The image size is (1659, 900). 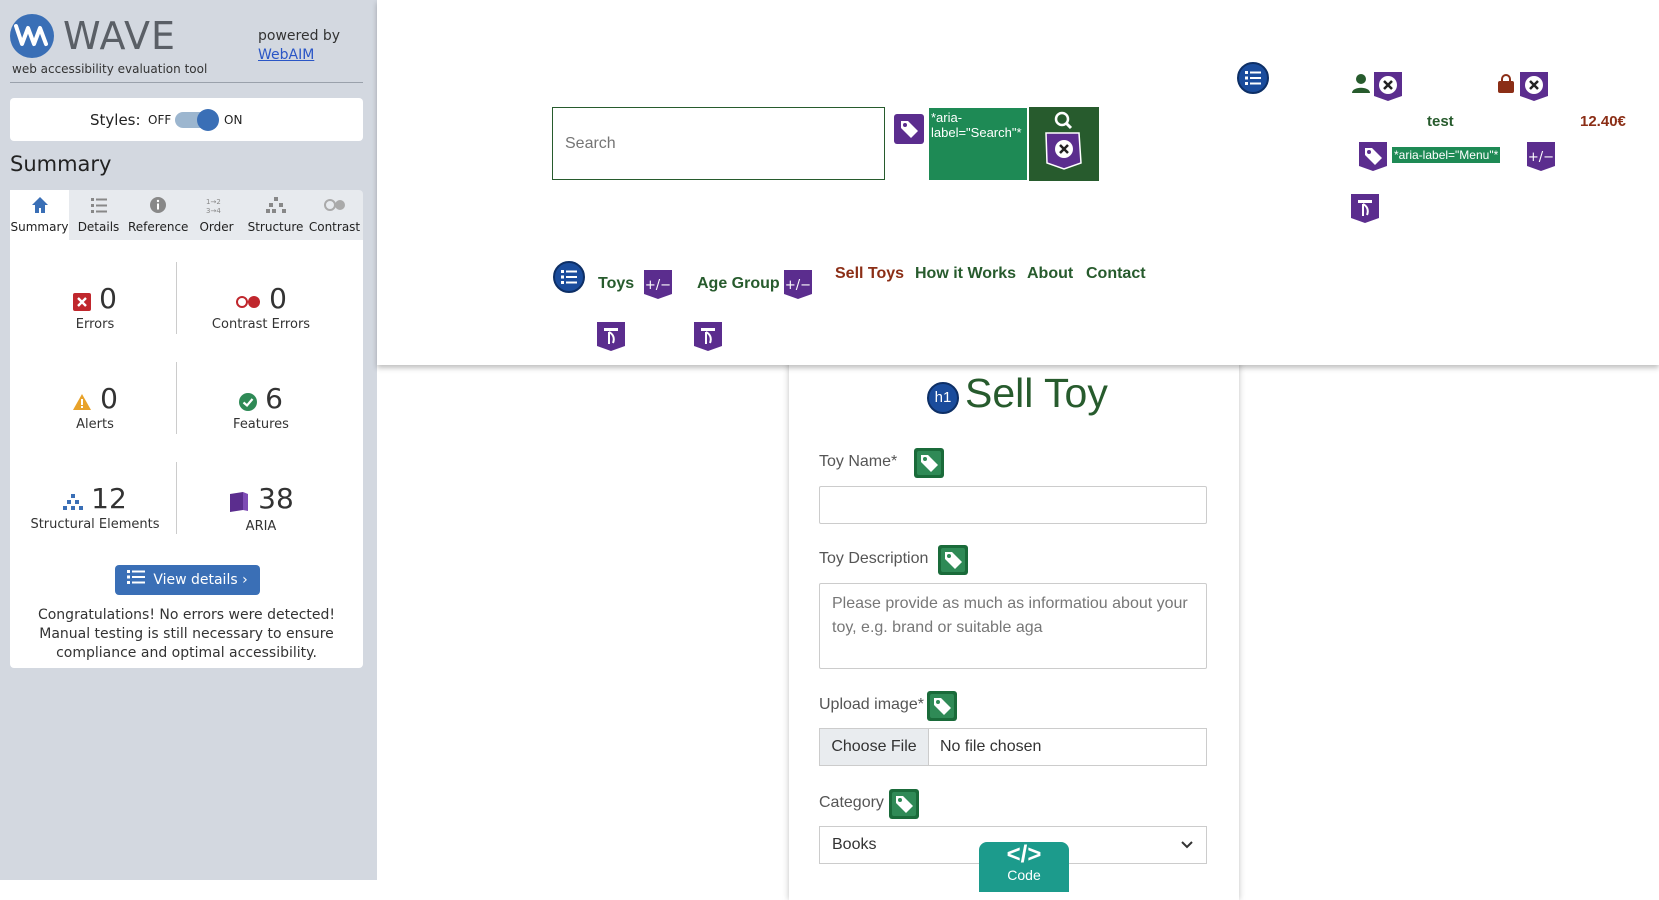 I want to click on view-details-button: View details ›, so click(x=187, y=580).